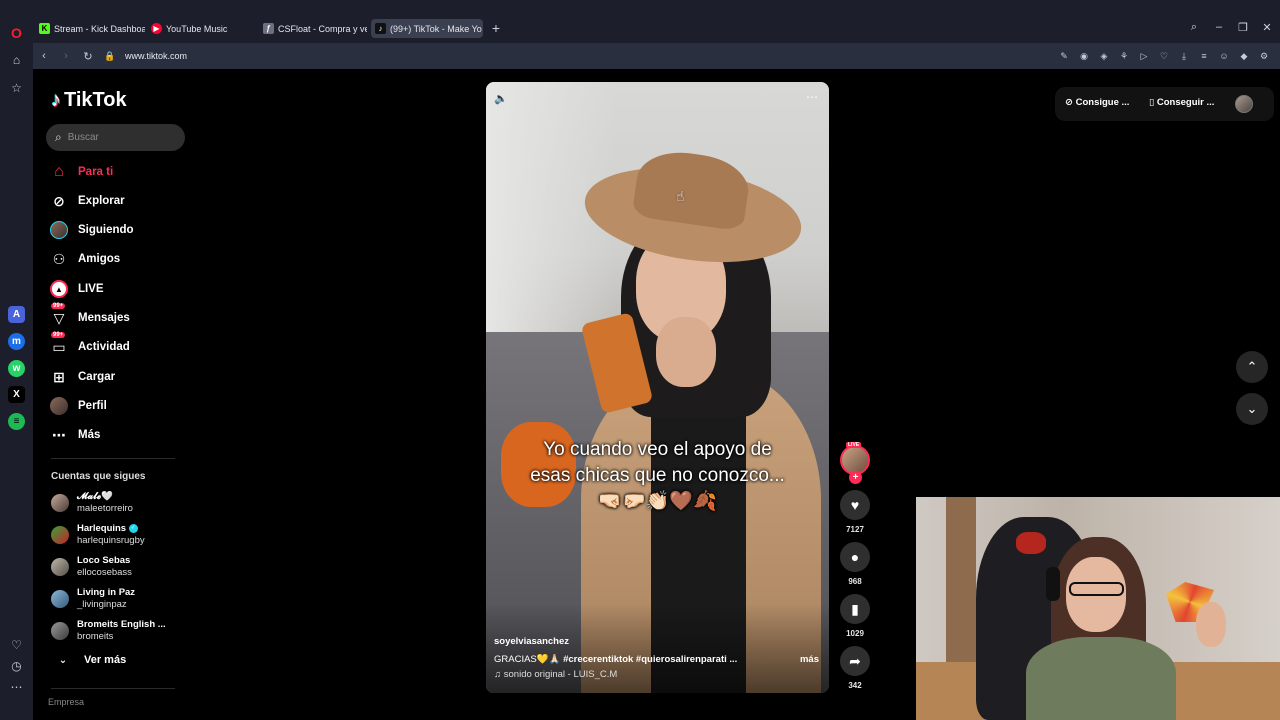 The image size is (1280, 720). Describe the element at coordinates (501, 98) in the screenshot. I see `volume-icon: 🔈` at that location.